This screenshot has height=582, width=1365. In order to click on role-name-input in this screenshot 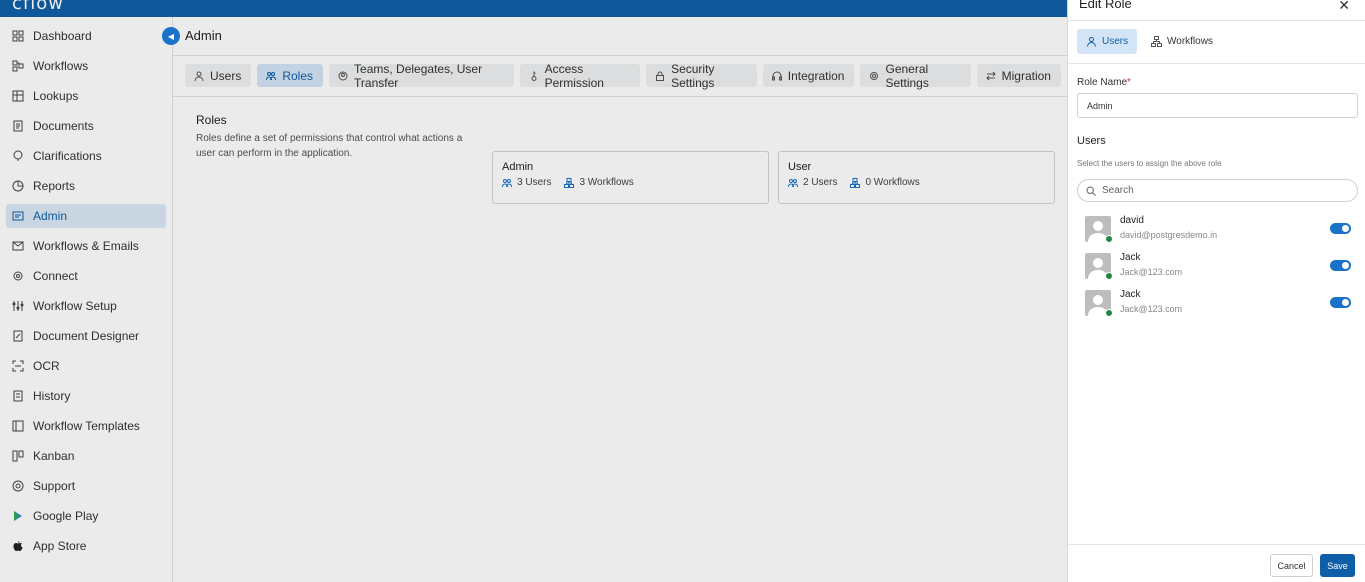, I will do `click(1217, 105)`.